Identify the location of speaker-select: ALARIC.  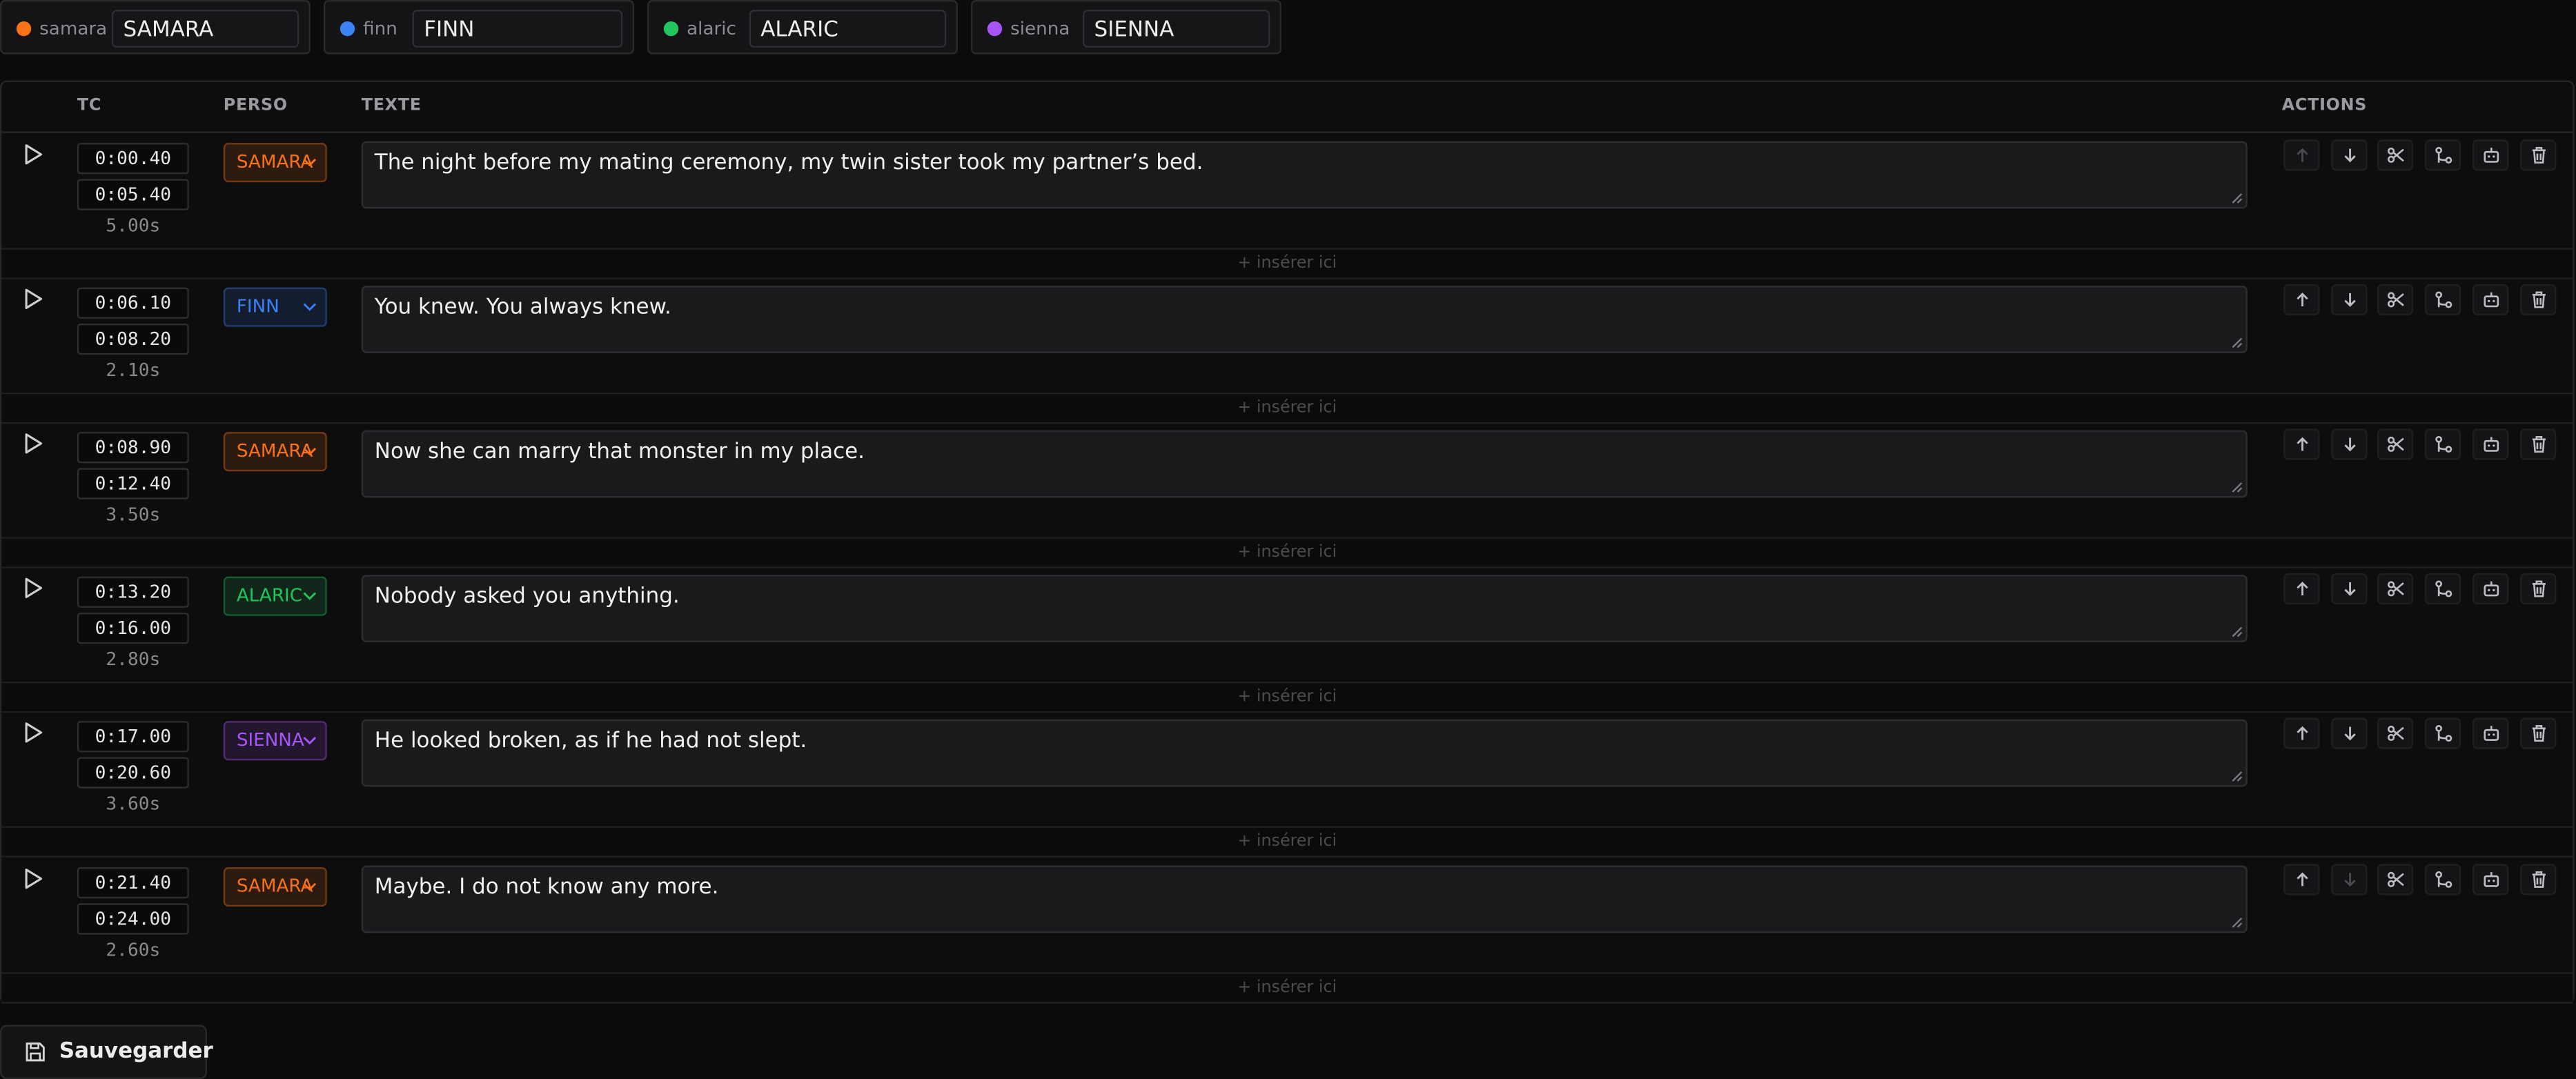
(275, 596).